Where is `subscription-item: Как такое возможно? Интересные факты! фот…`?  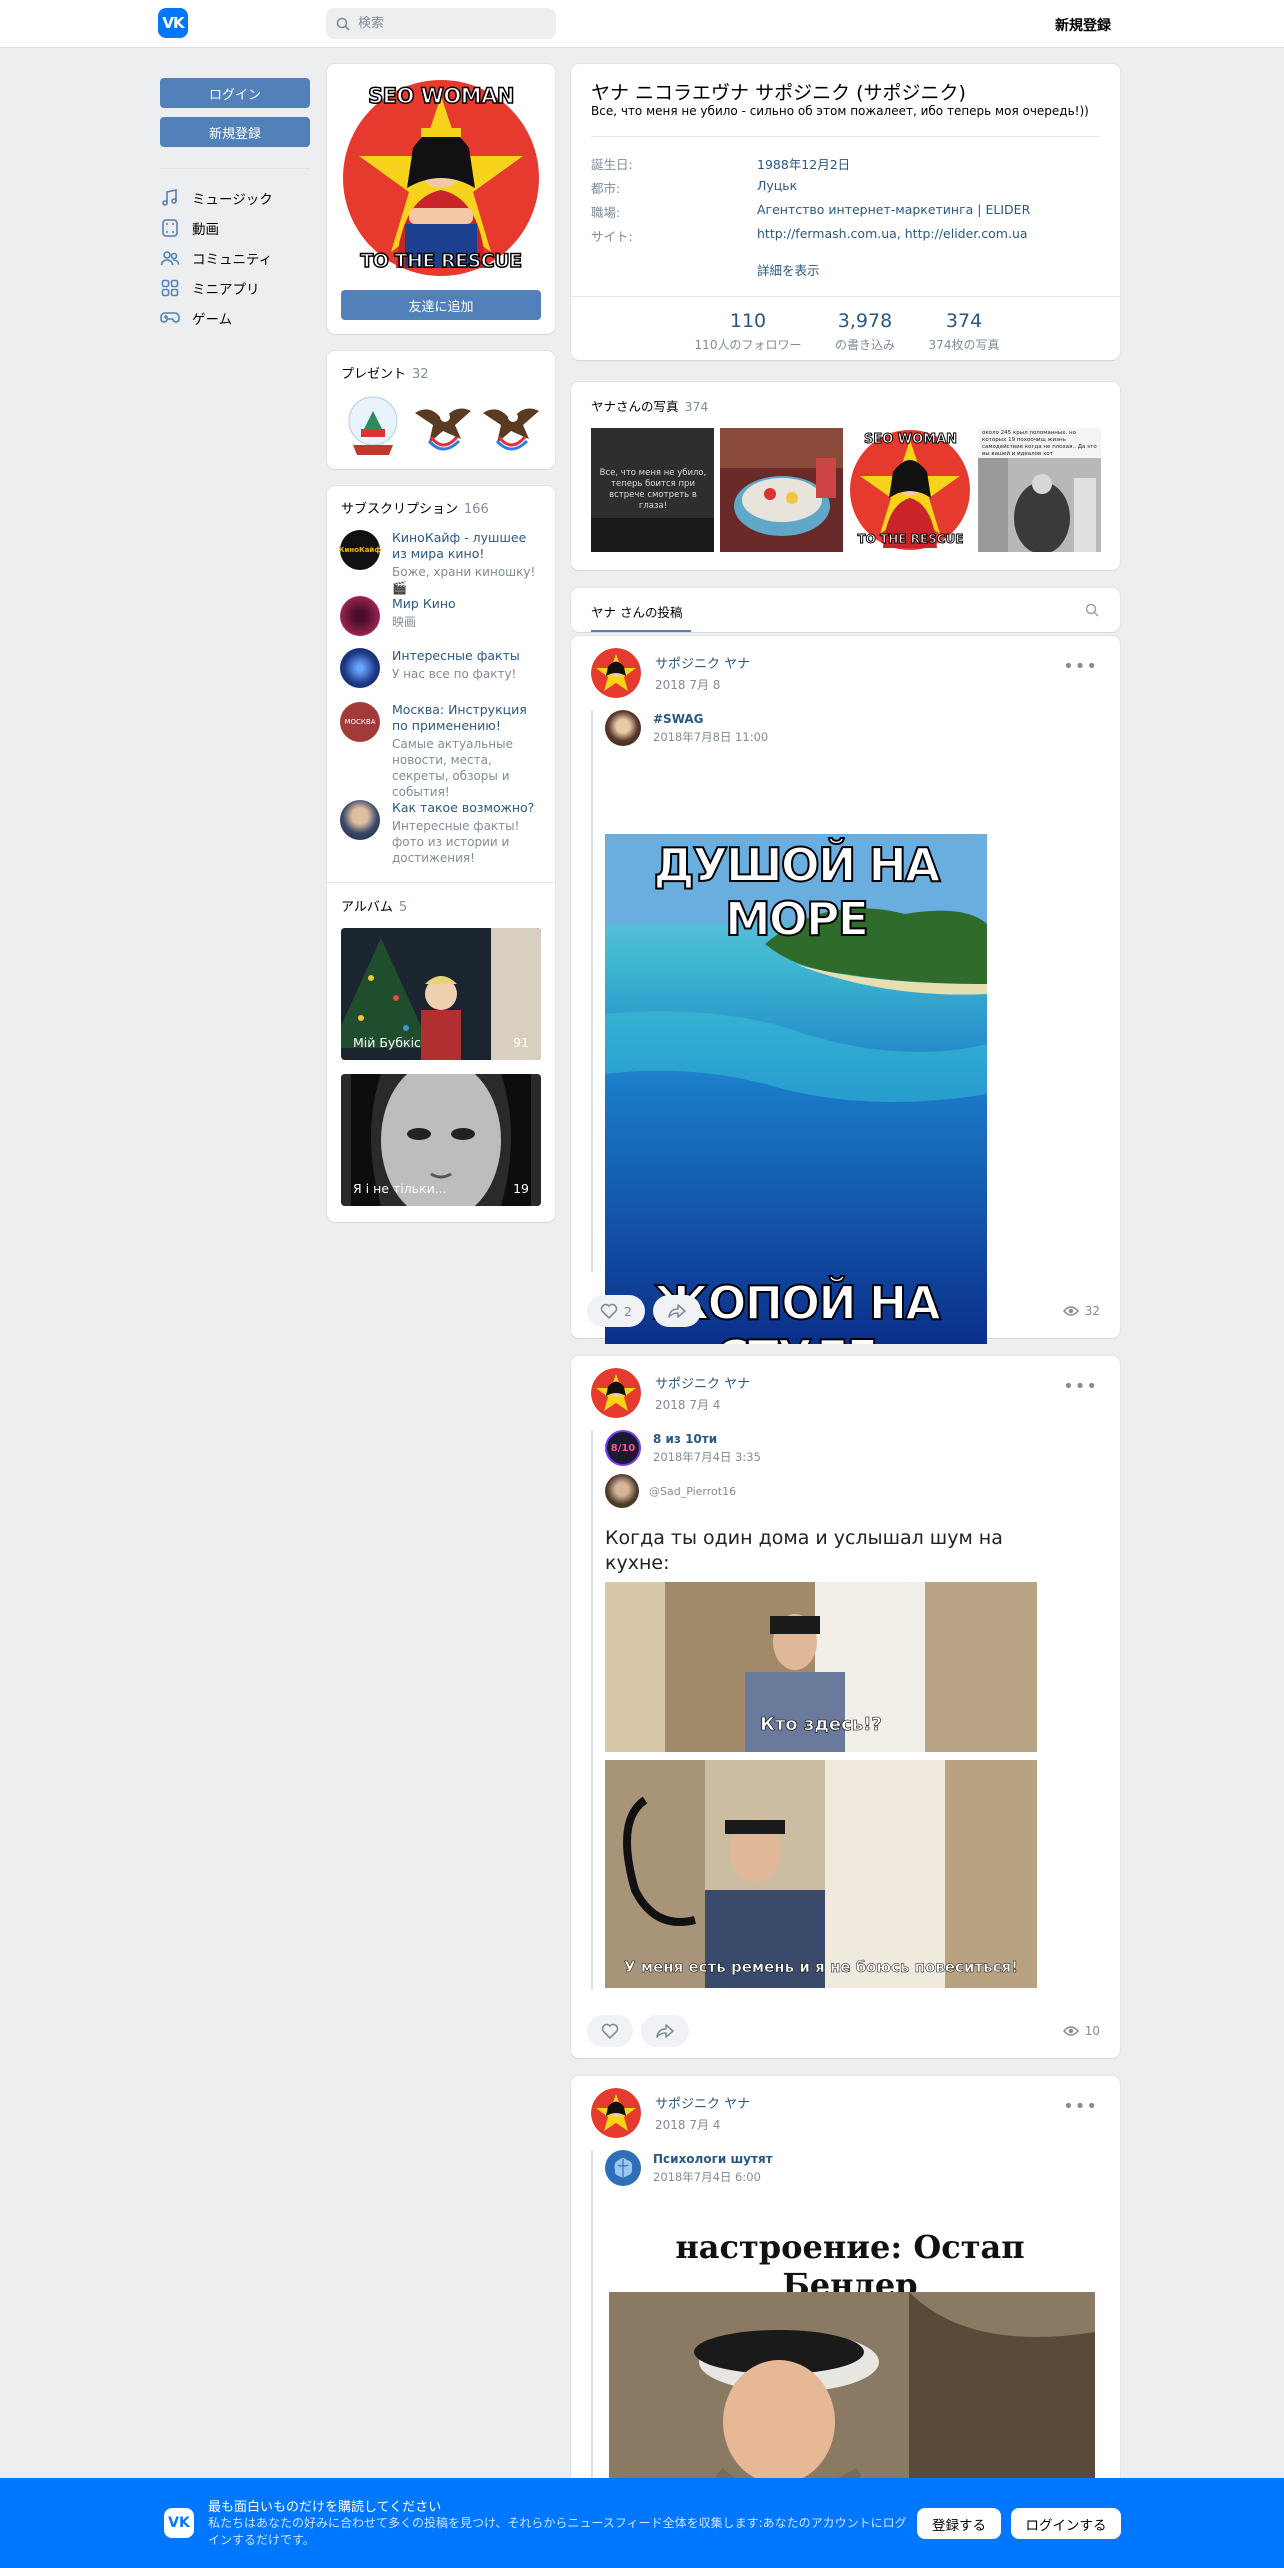
subscription-item: Как такое возможно? Интересные факты! фот… is located at coordinates (440, 833).